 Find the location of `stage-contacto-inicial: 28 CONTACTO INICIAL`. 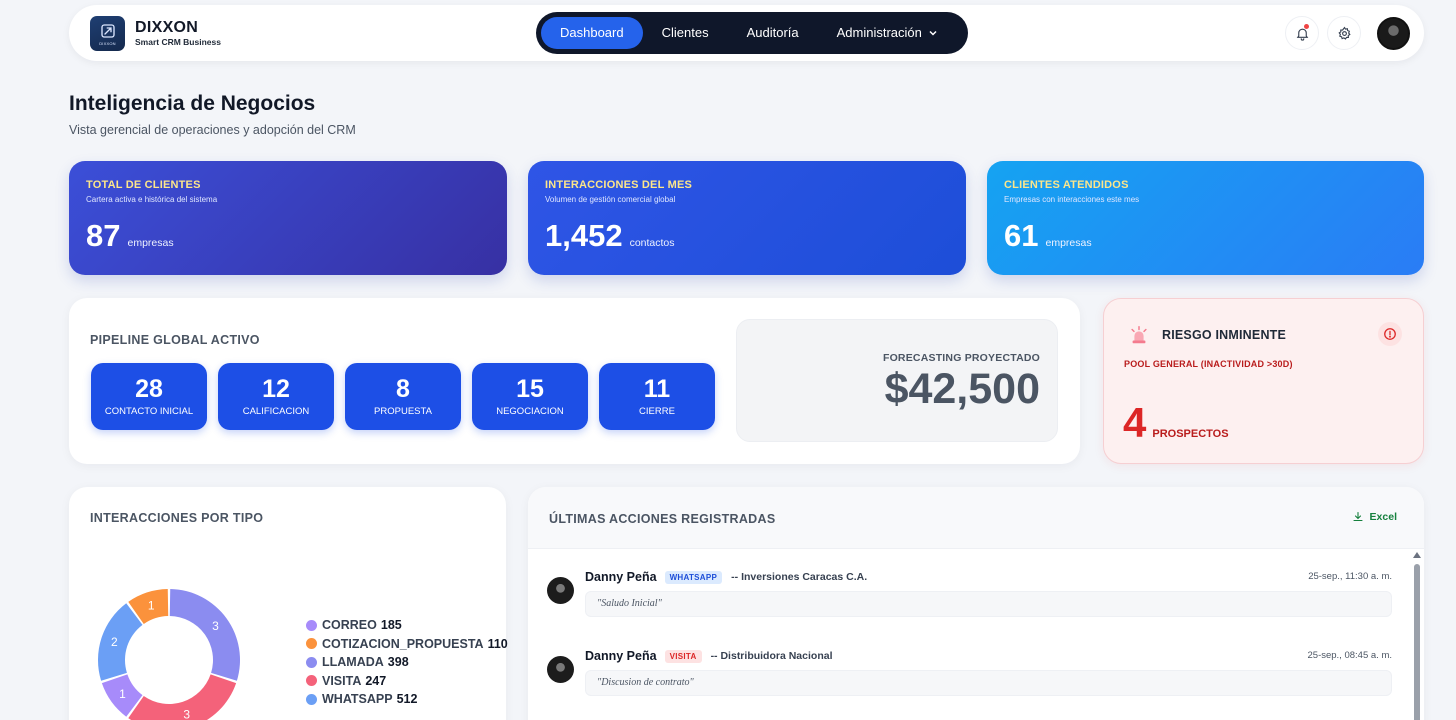

stage-contacto-inicial: 28 CONTACTO INICIAL is located at coordinates (149, 396).